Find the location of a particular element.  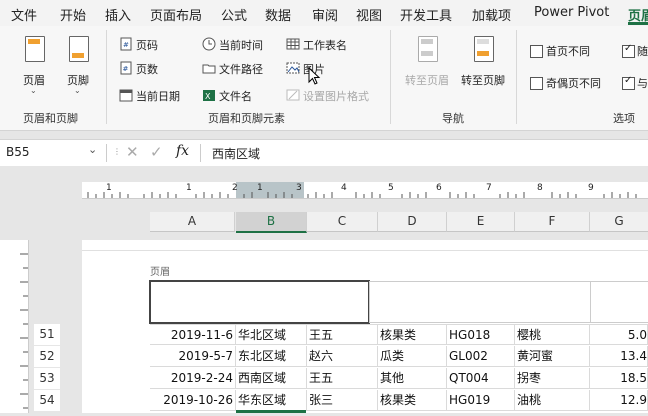

file-path-button: 文件路径 is located at coordinates (239, 68).